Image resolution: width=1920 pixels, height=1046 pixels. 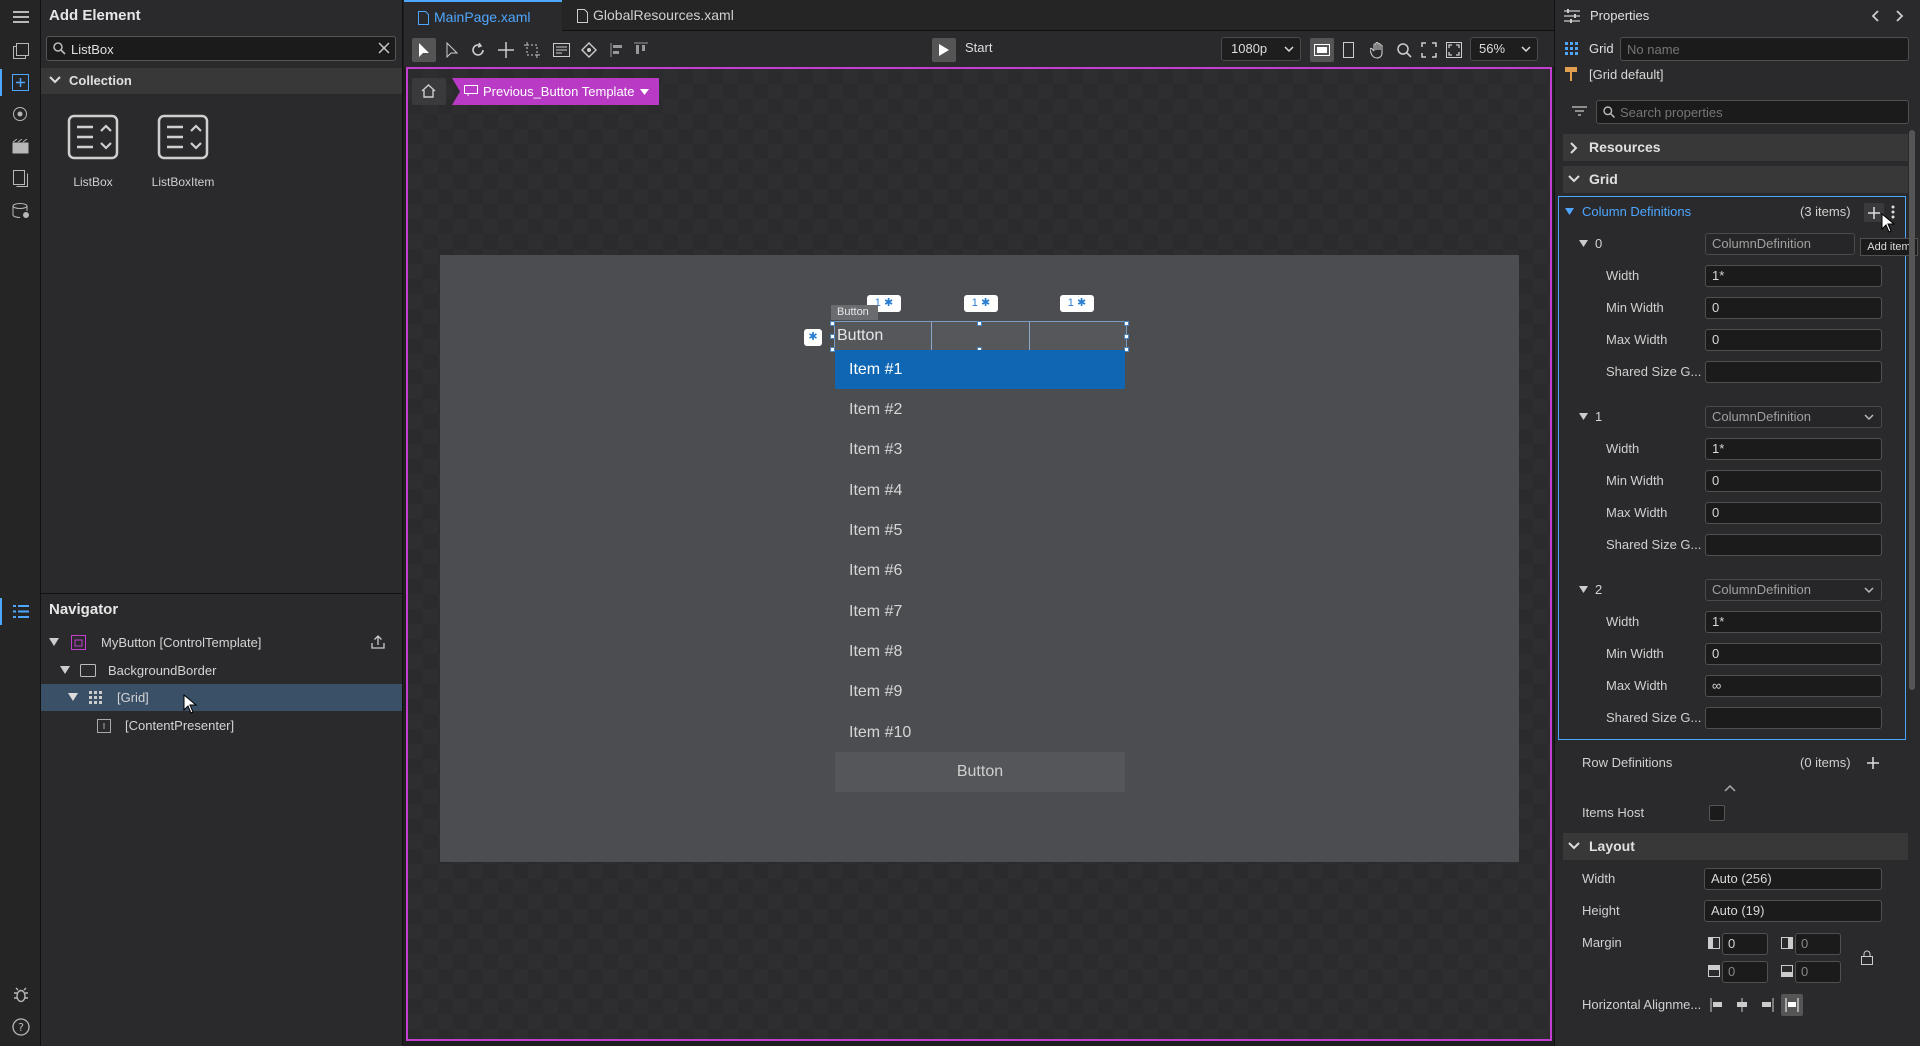 What do you see at coordinates (20, 114) in the screenshot?
I see `assets-icon` at bounding box center [20, 114].